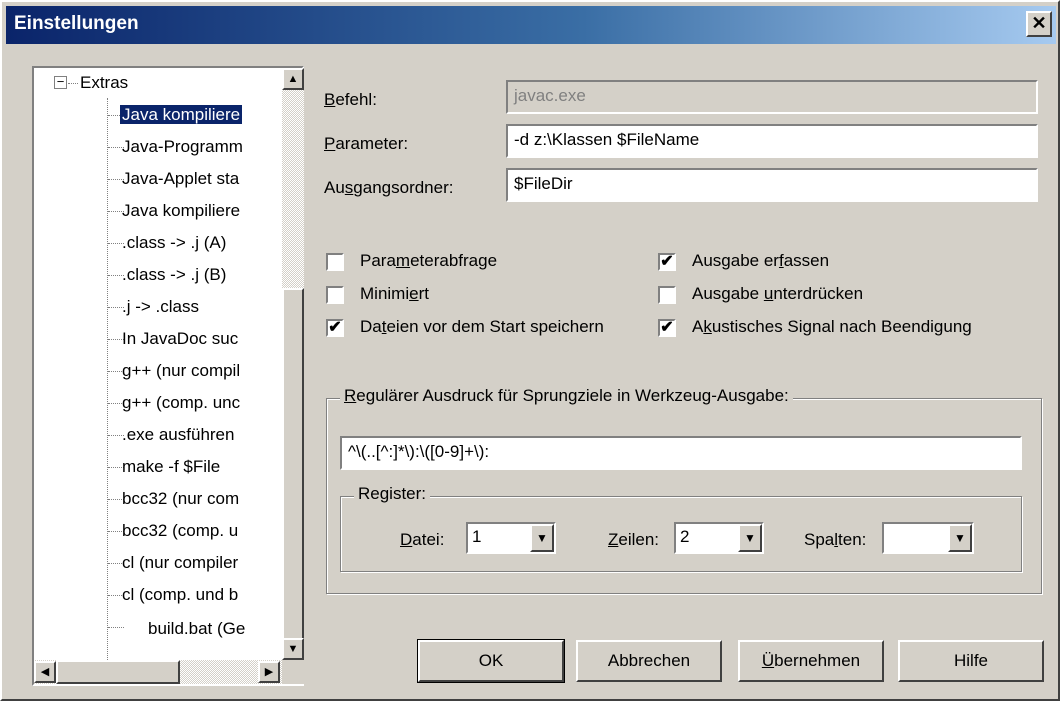 The width and height of the screenshot is (1060, 701). What do you see at coordinates (531, 25) in the screenshot?
I see `title-bar: Einstellungen ✕` at bounding box center [531, 25].